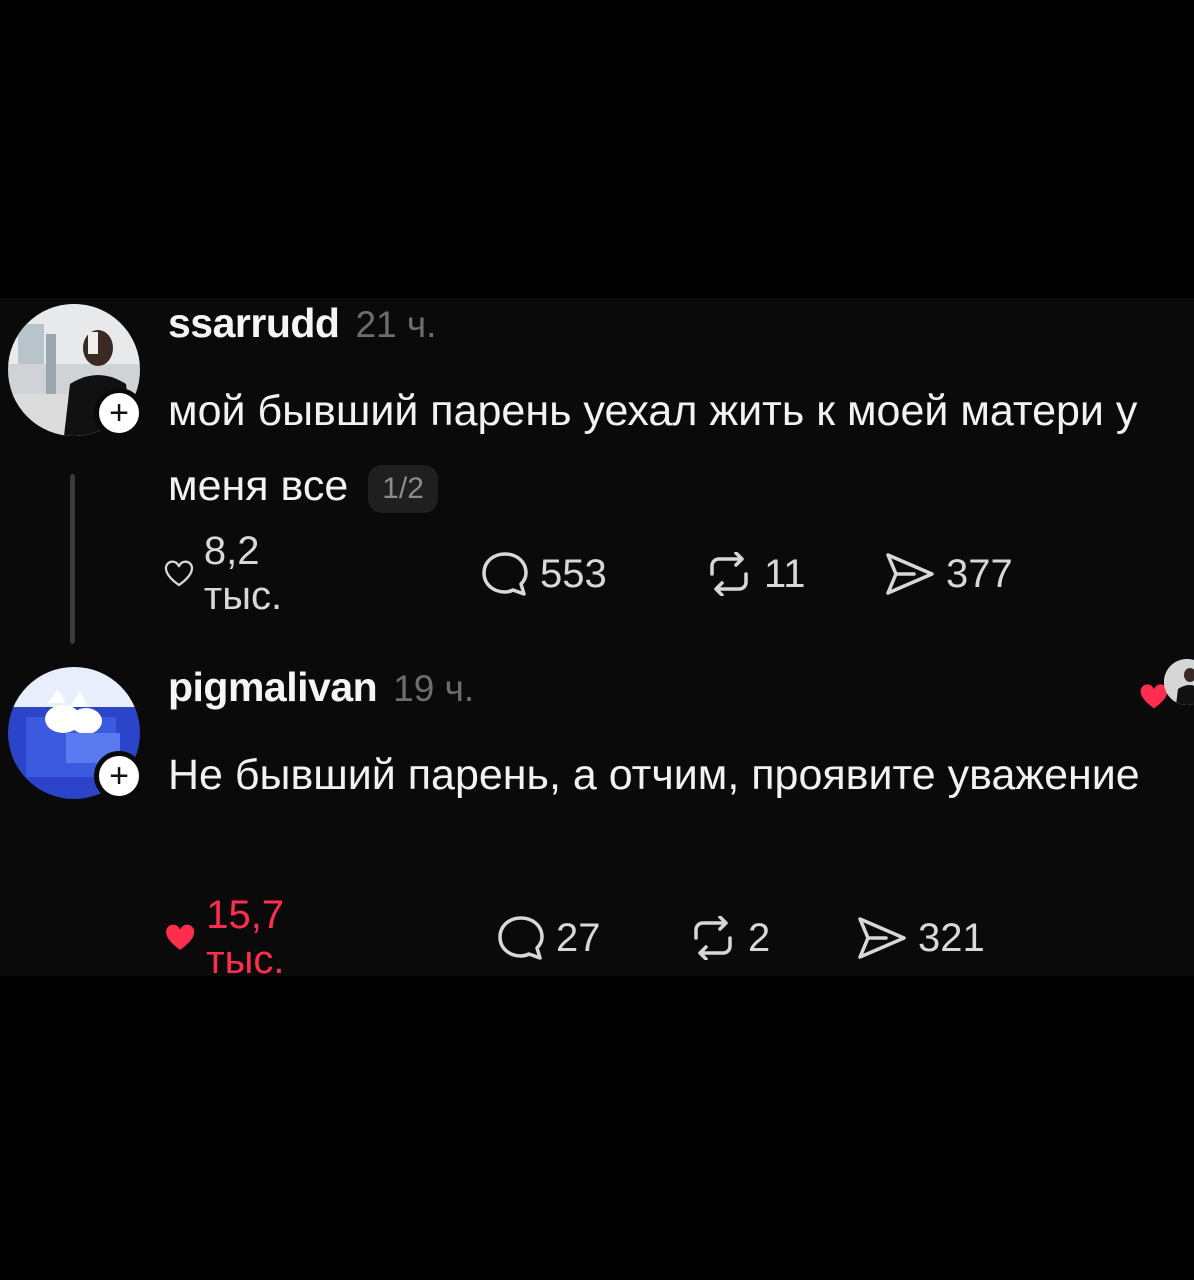 The image size is (1194, 1280). Describe the element at coordinates (578, 937) in the screenshot. I see `comment-count: 27` at that location.